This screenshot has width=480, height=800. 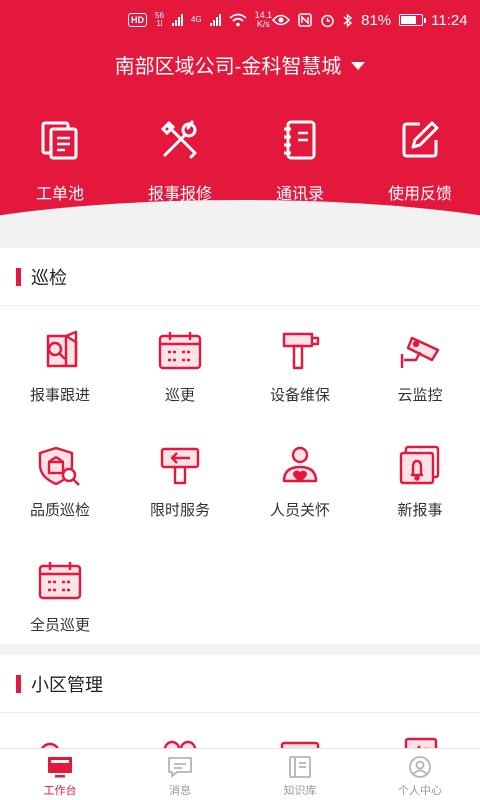 What do you see at coordinates (281, 20) in the screenshot?
I see `eye-icon` at bounding box center [281, 20].